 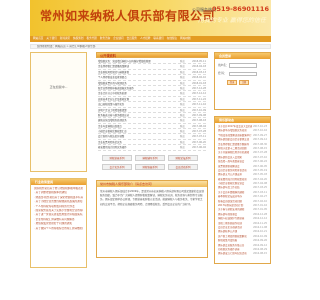 I want to click on phone-number: 0519-86901116, so click(x=240, y=9).